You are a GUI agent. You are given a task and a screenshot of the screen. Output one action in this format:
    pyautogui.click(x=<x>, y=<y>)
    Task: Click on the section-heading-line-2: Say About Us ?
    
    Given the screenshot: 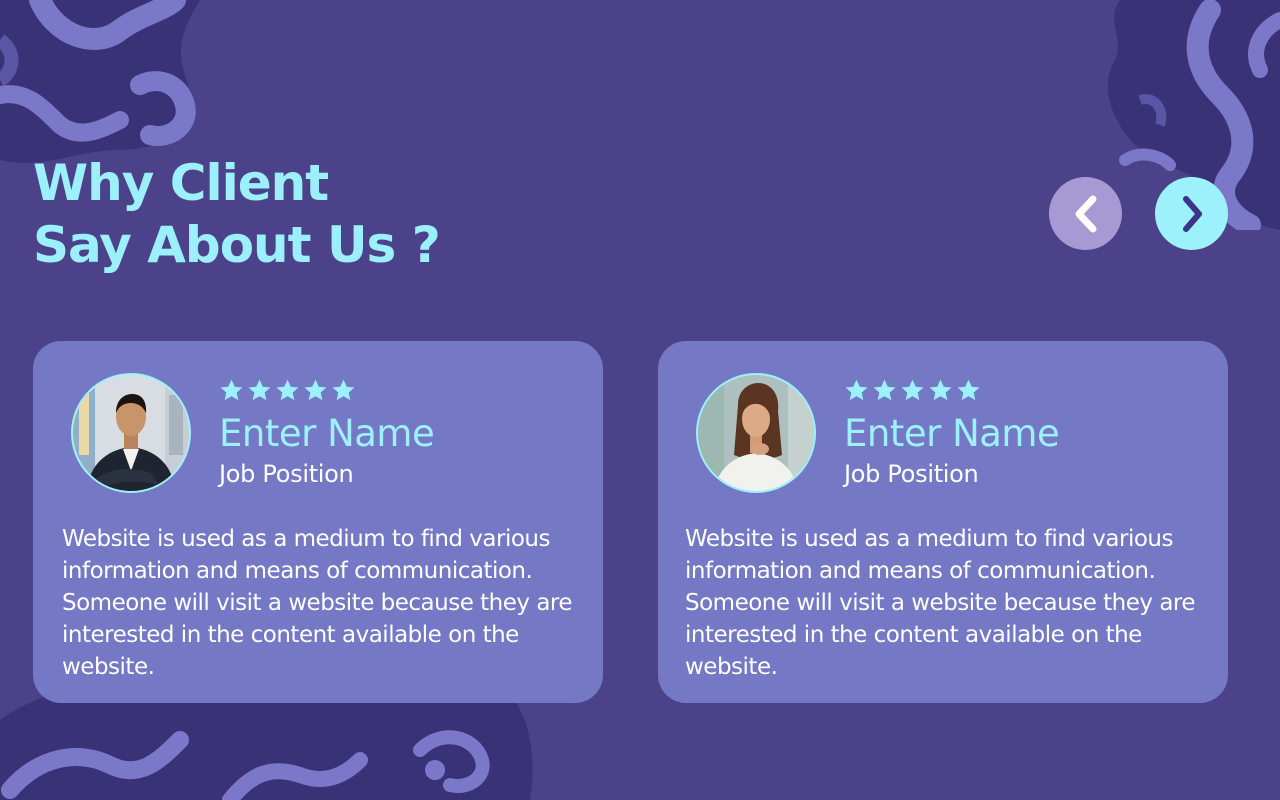 What is the action you would take?
    pyautogui.click(x=237, y=245)
    